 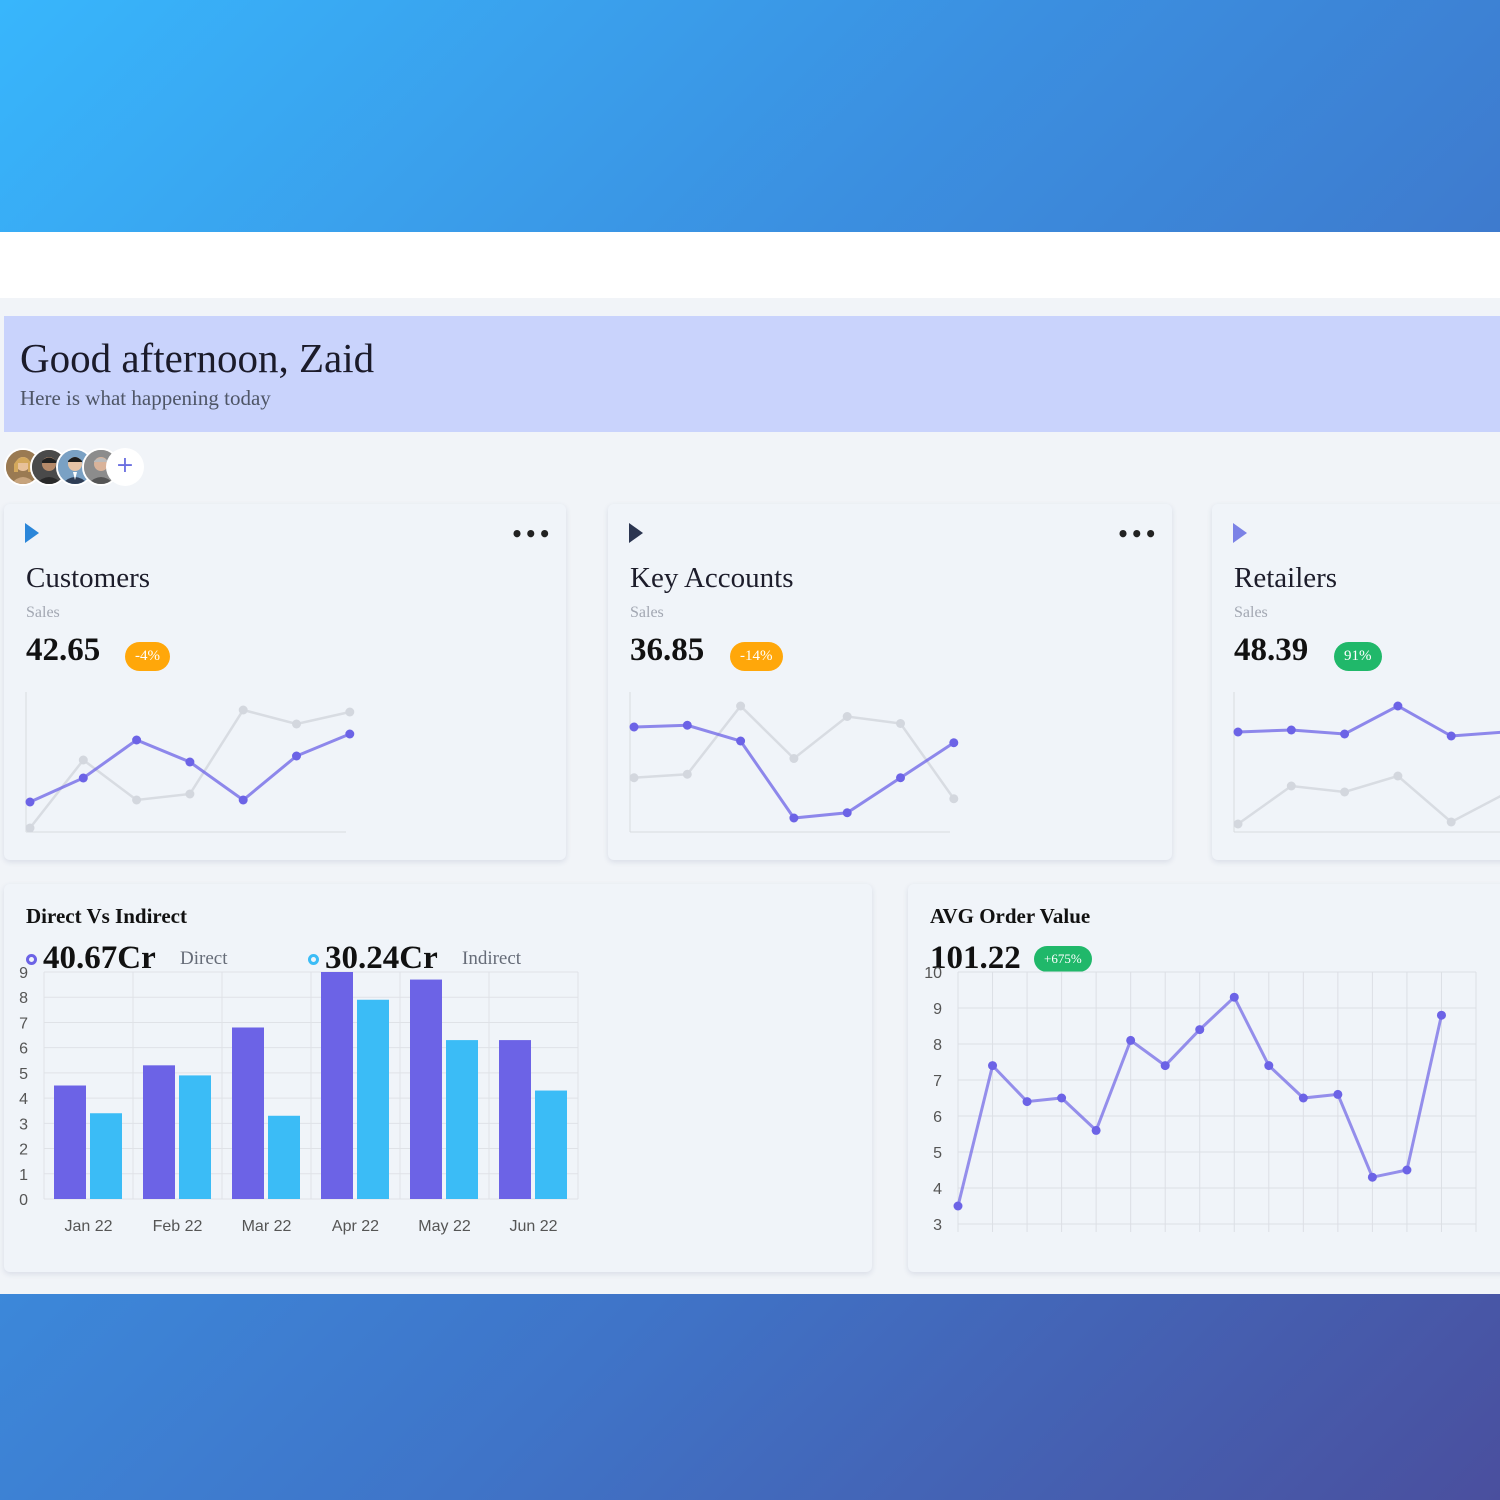 What do you see at coordinates (937, 1081) in the screenshot?
I see `line-chart-y-tick: 7` at bounding box center [937, 1081].